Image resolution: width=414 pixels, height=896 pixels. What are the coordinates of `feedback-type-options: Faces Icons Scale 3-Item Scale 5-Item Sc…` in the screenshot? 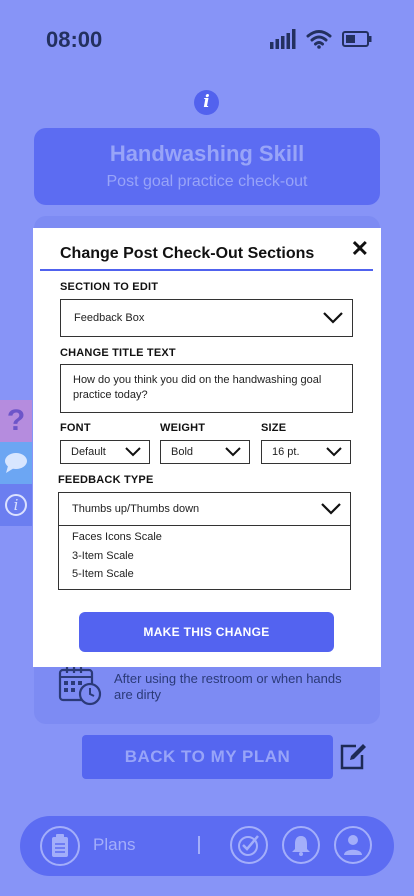 It's located at (204, 557).